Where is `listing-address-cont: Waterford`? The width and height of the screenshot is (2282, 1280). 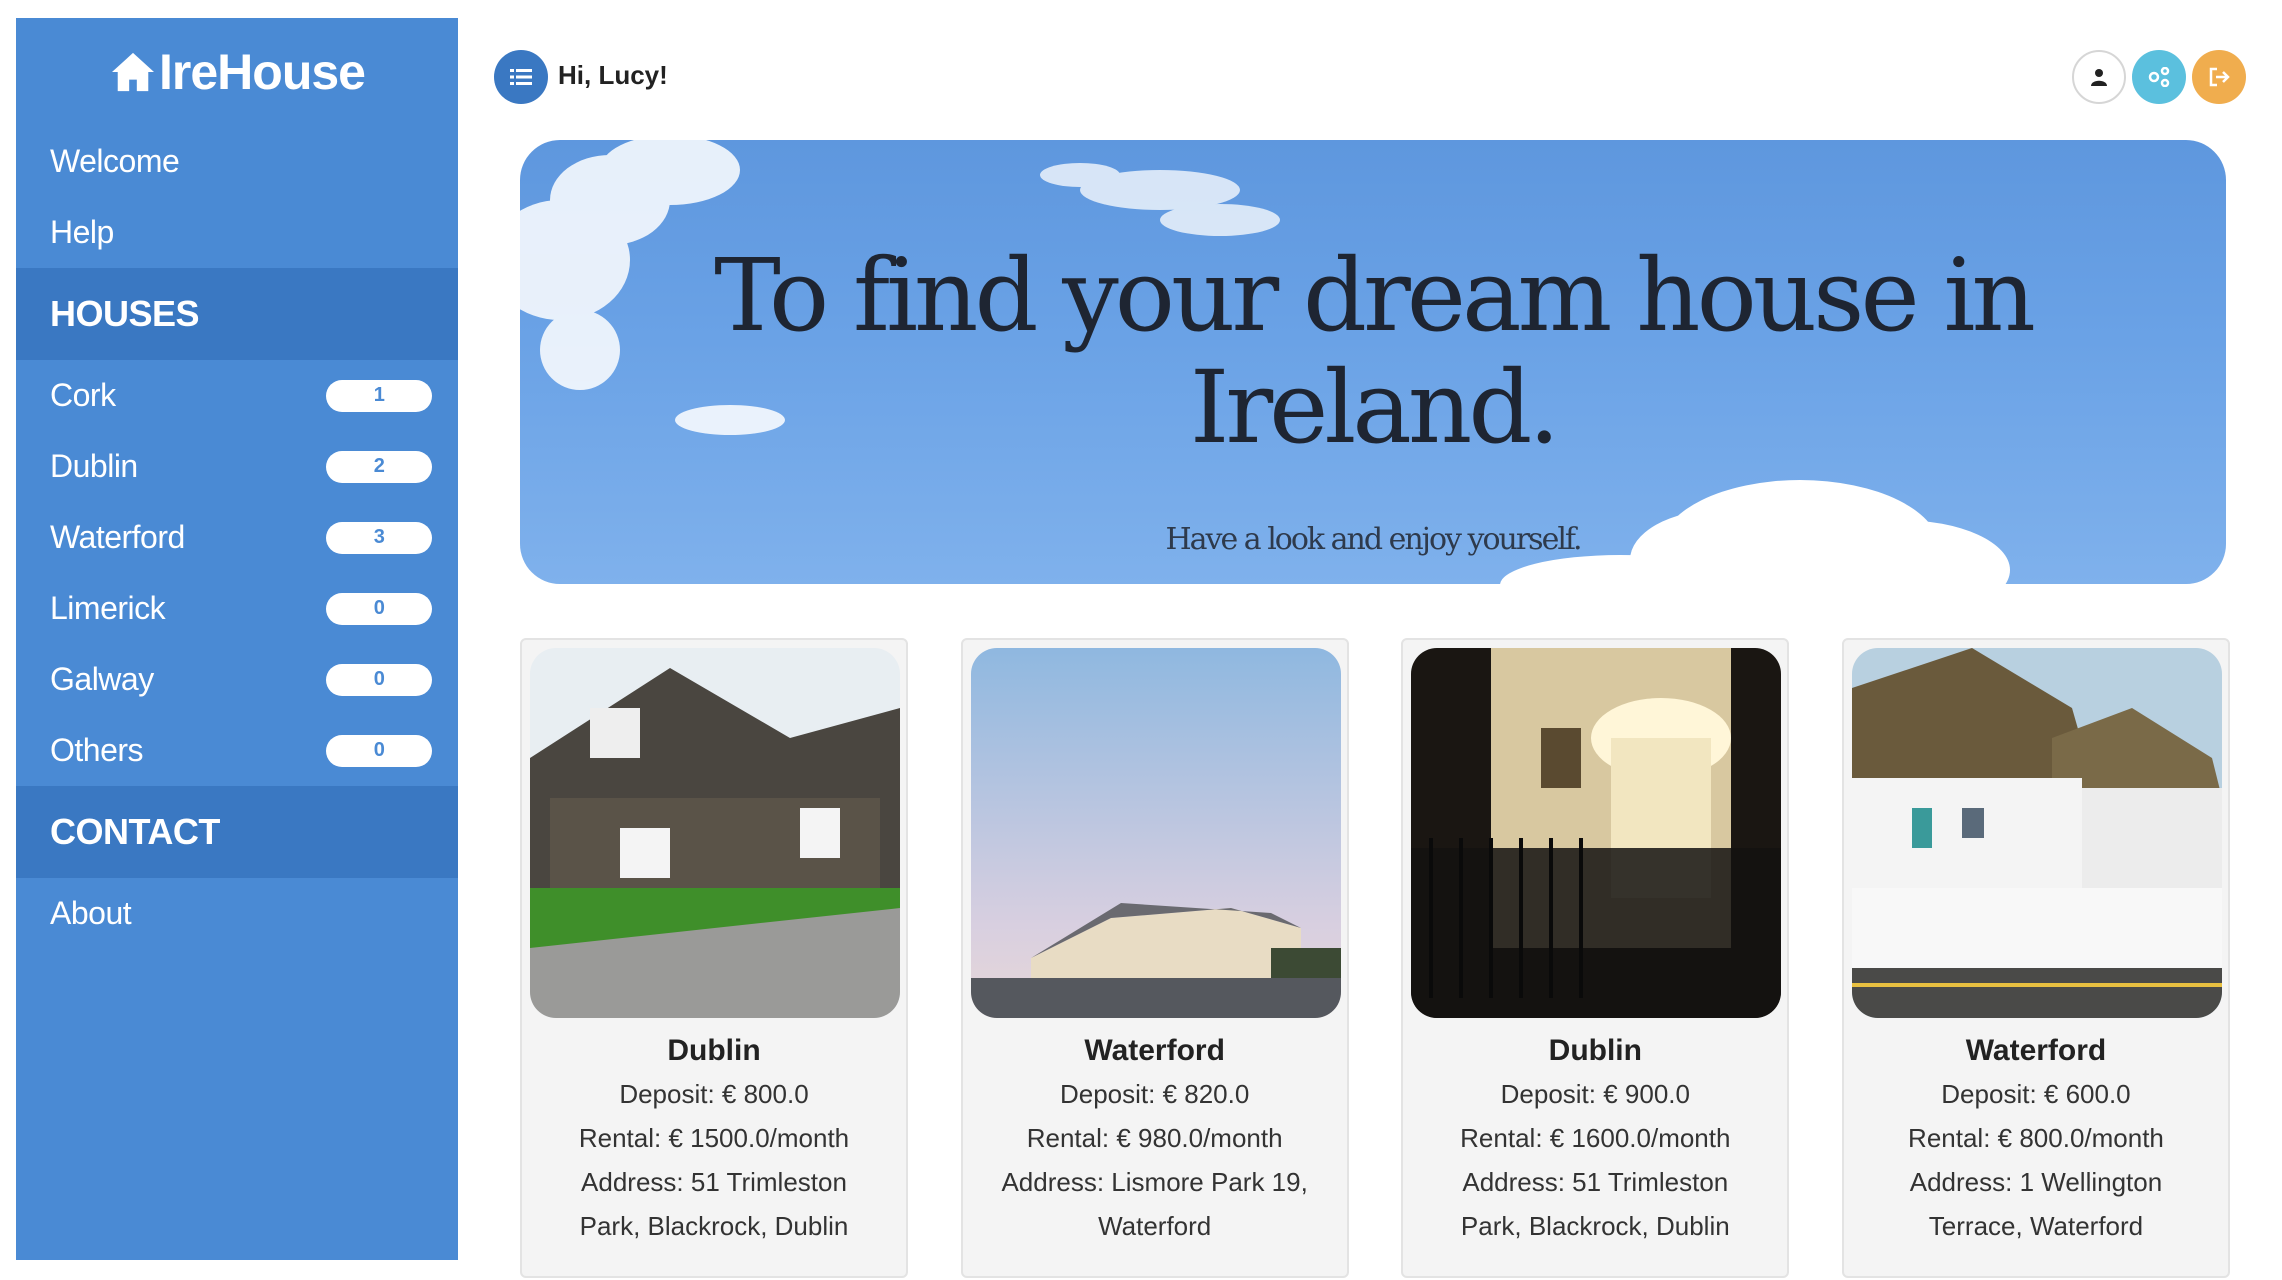 listing-address-cont: Waterford is located at coordinates (1155, 1226).